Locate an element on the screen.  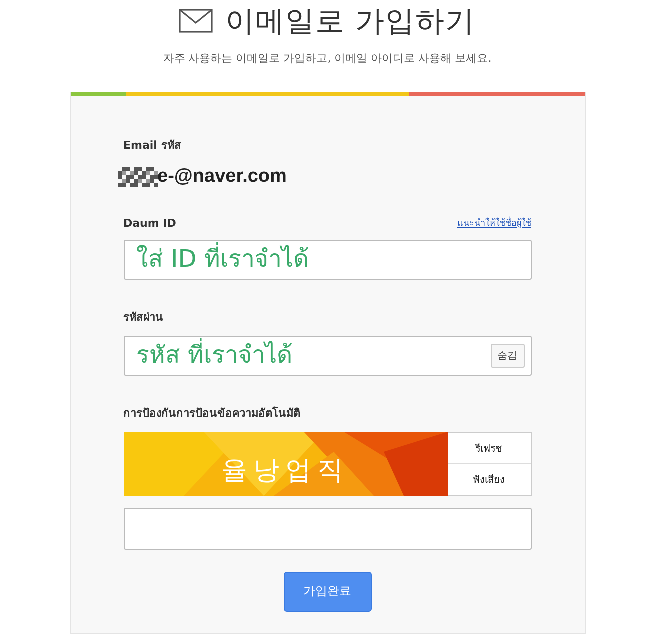
listen-button: ฟังเสียง is located at coordinates (489, 479).